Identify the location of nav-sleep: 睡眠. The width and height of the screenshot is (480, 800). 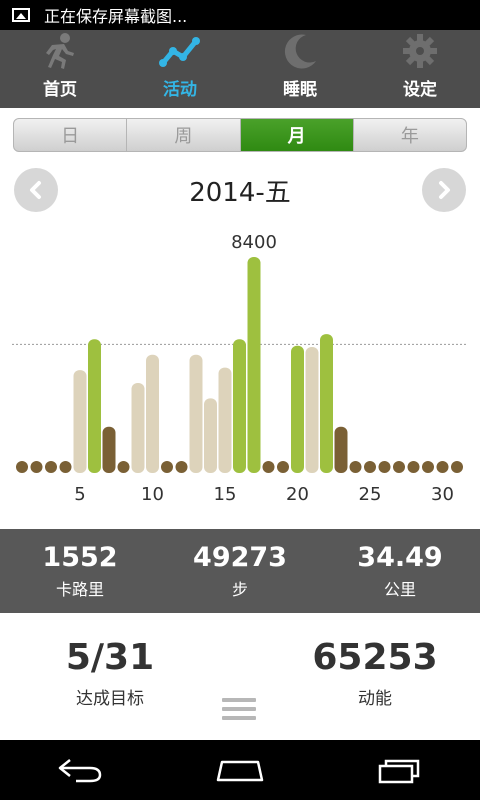
(300, 69).